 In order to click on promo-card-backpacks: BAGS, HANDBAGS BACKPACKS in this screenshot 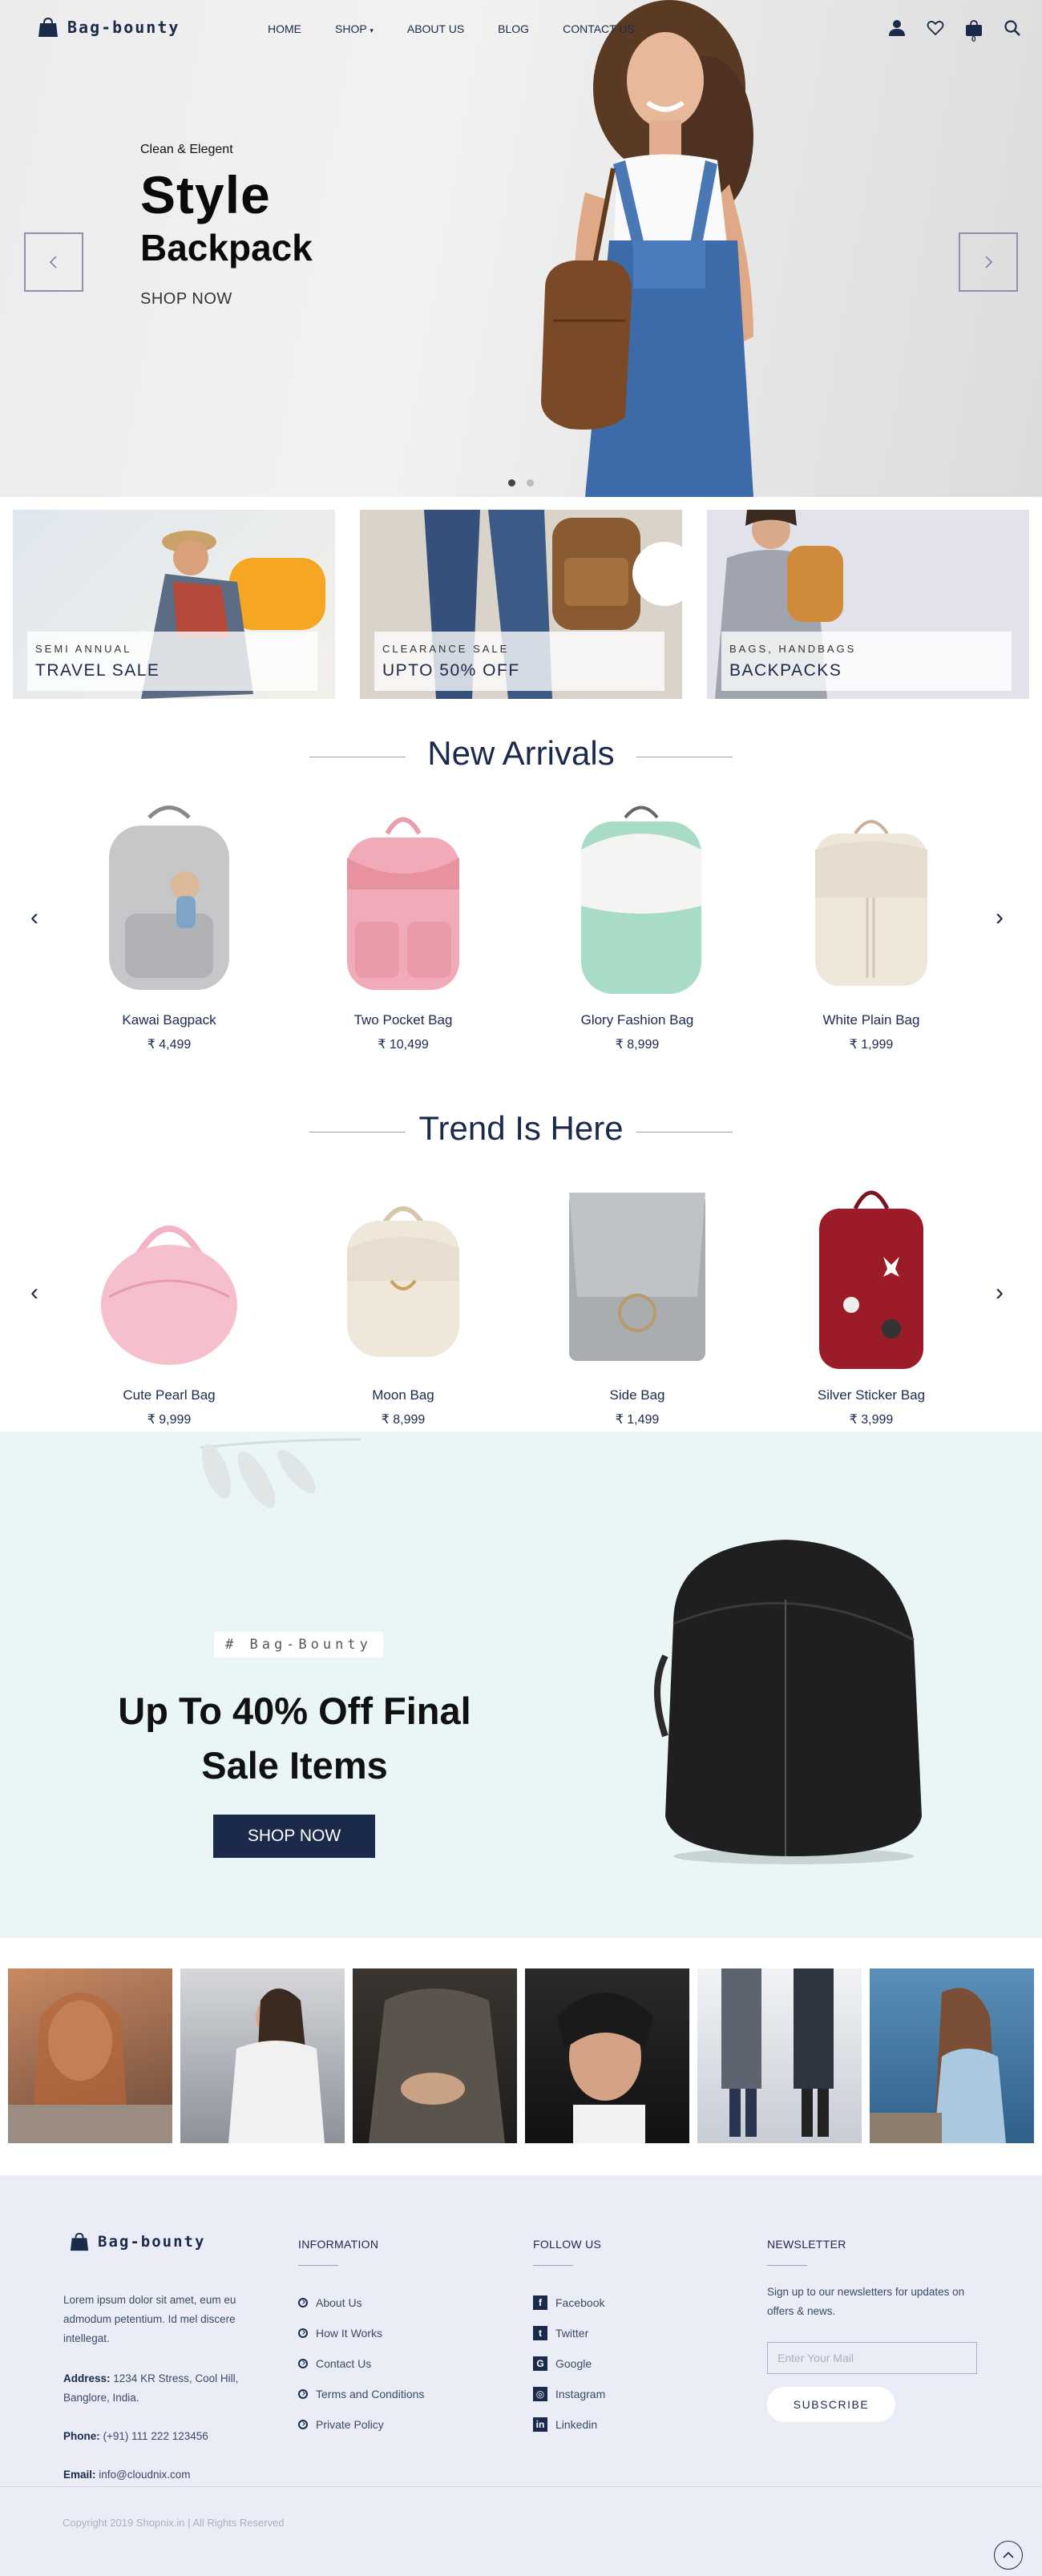, I will do `click(868, 604)`.